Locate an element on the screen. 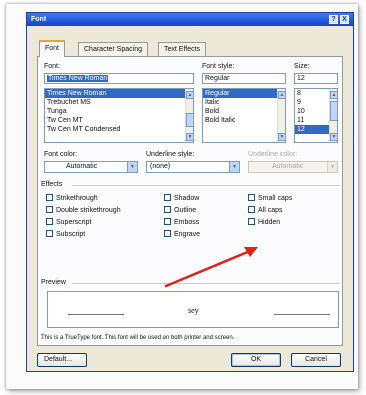  checkbox-label: Hidden is located at coordinates (269, 222).